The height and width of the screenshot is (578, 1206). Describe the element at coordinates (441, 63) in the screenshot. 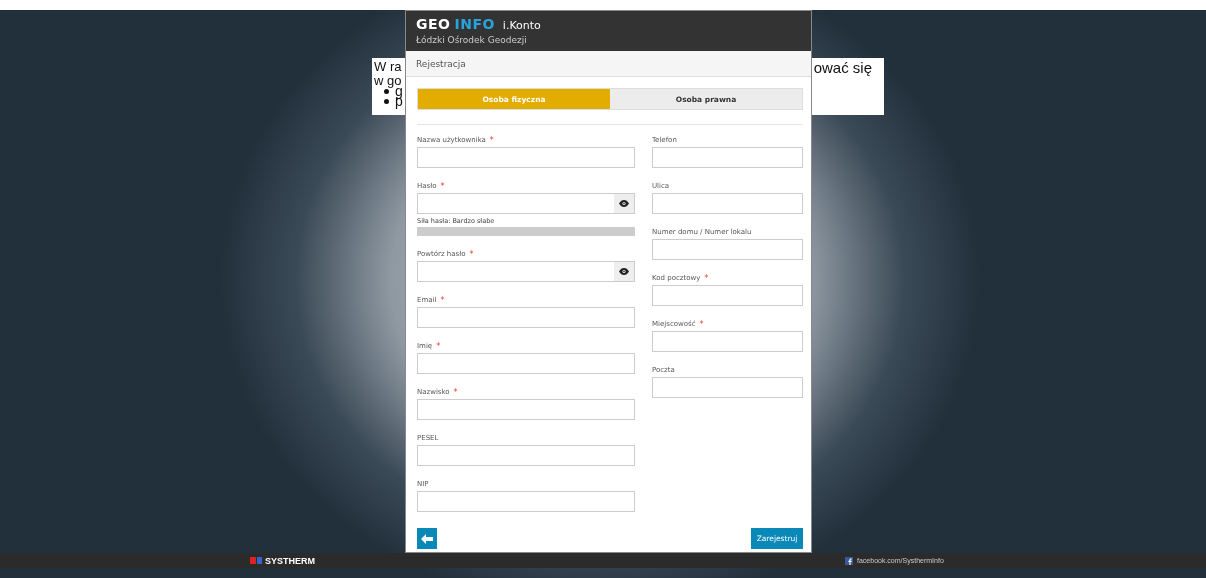

I see `panel-title: Rejestracja` at that location.